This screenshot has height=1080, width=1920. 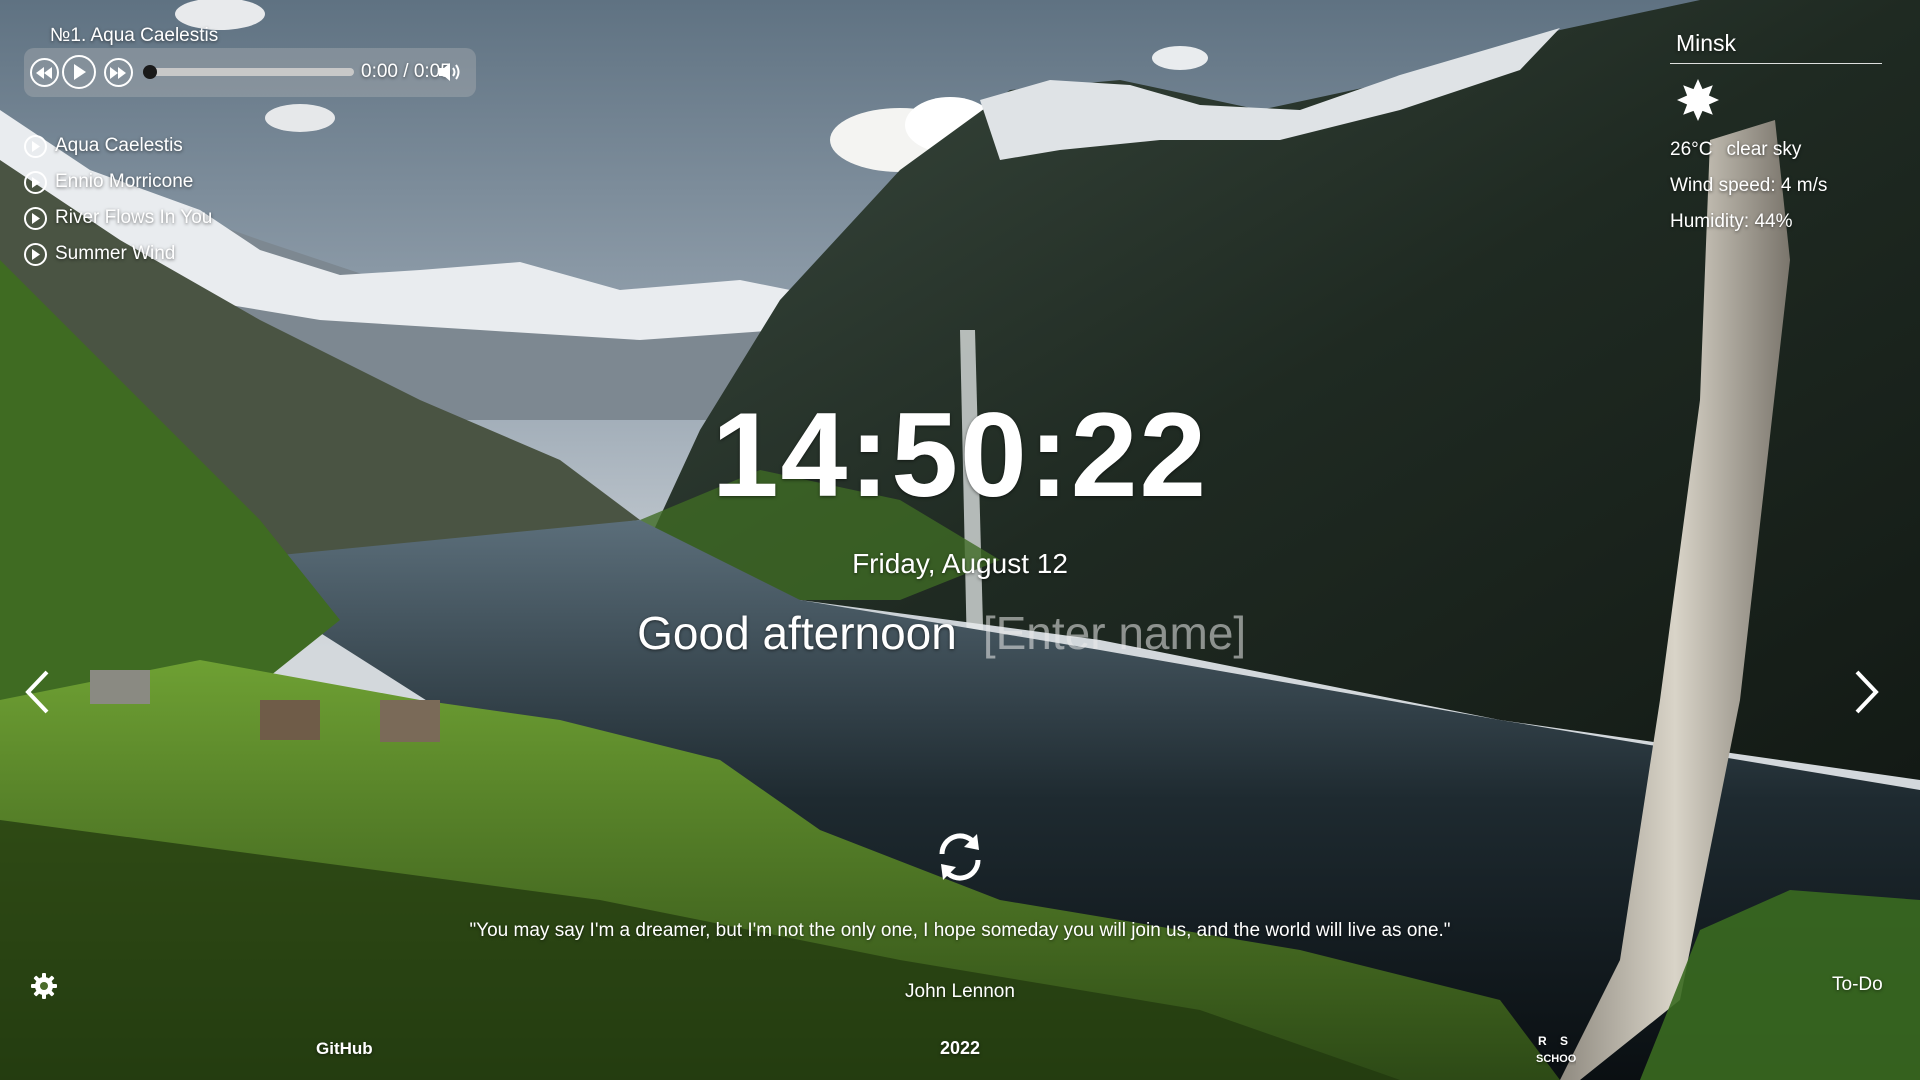 I want to click on player-controls: 0:00 / 0:05, so click(x=250, y=72).